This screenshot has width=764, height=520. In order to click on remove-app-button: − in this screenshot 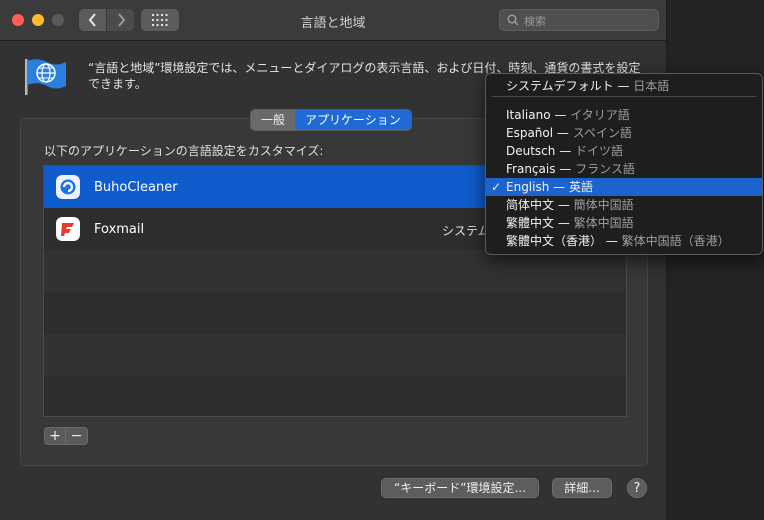, I will do `click(77, 436)`.